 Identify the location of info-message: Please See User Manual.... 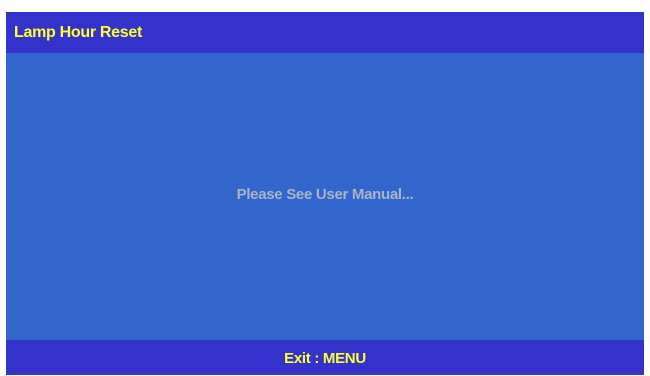
(325, 194).